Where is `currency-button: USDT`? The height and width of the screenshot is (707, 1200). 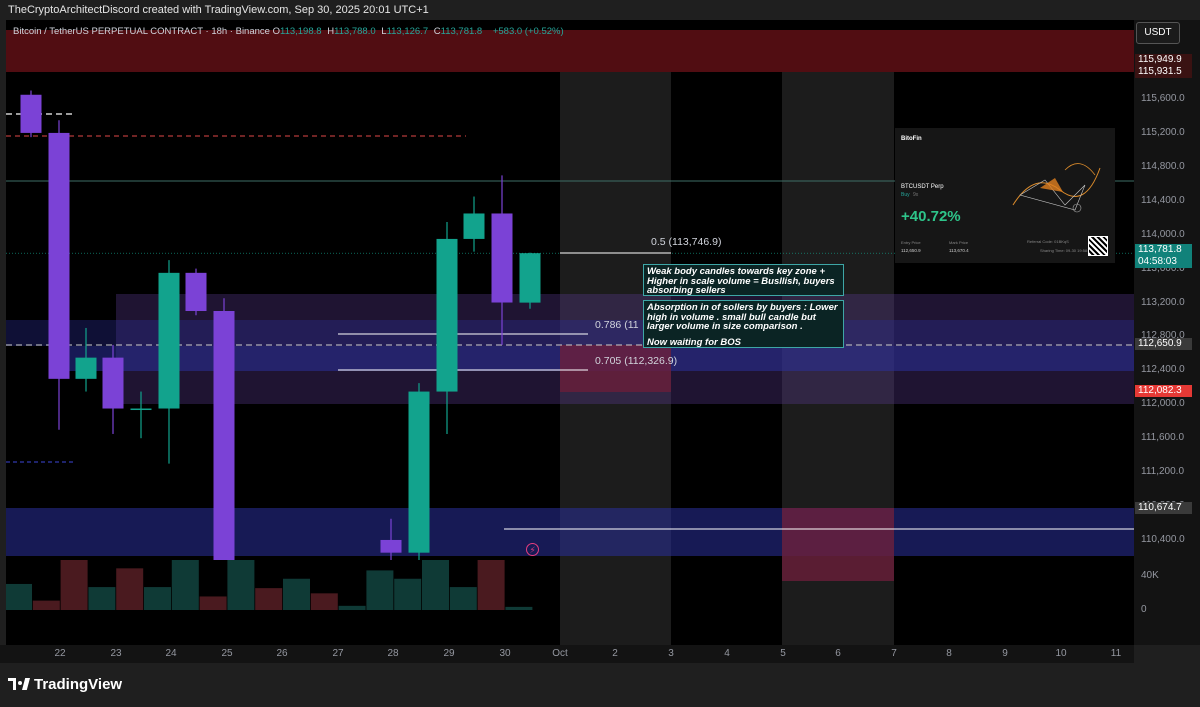 currency-button: USDT is located at coordinates (1158, 33).